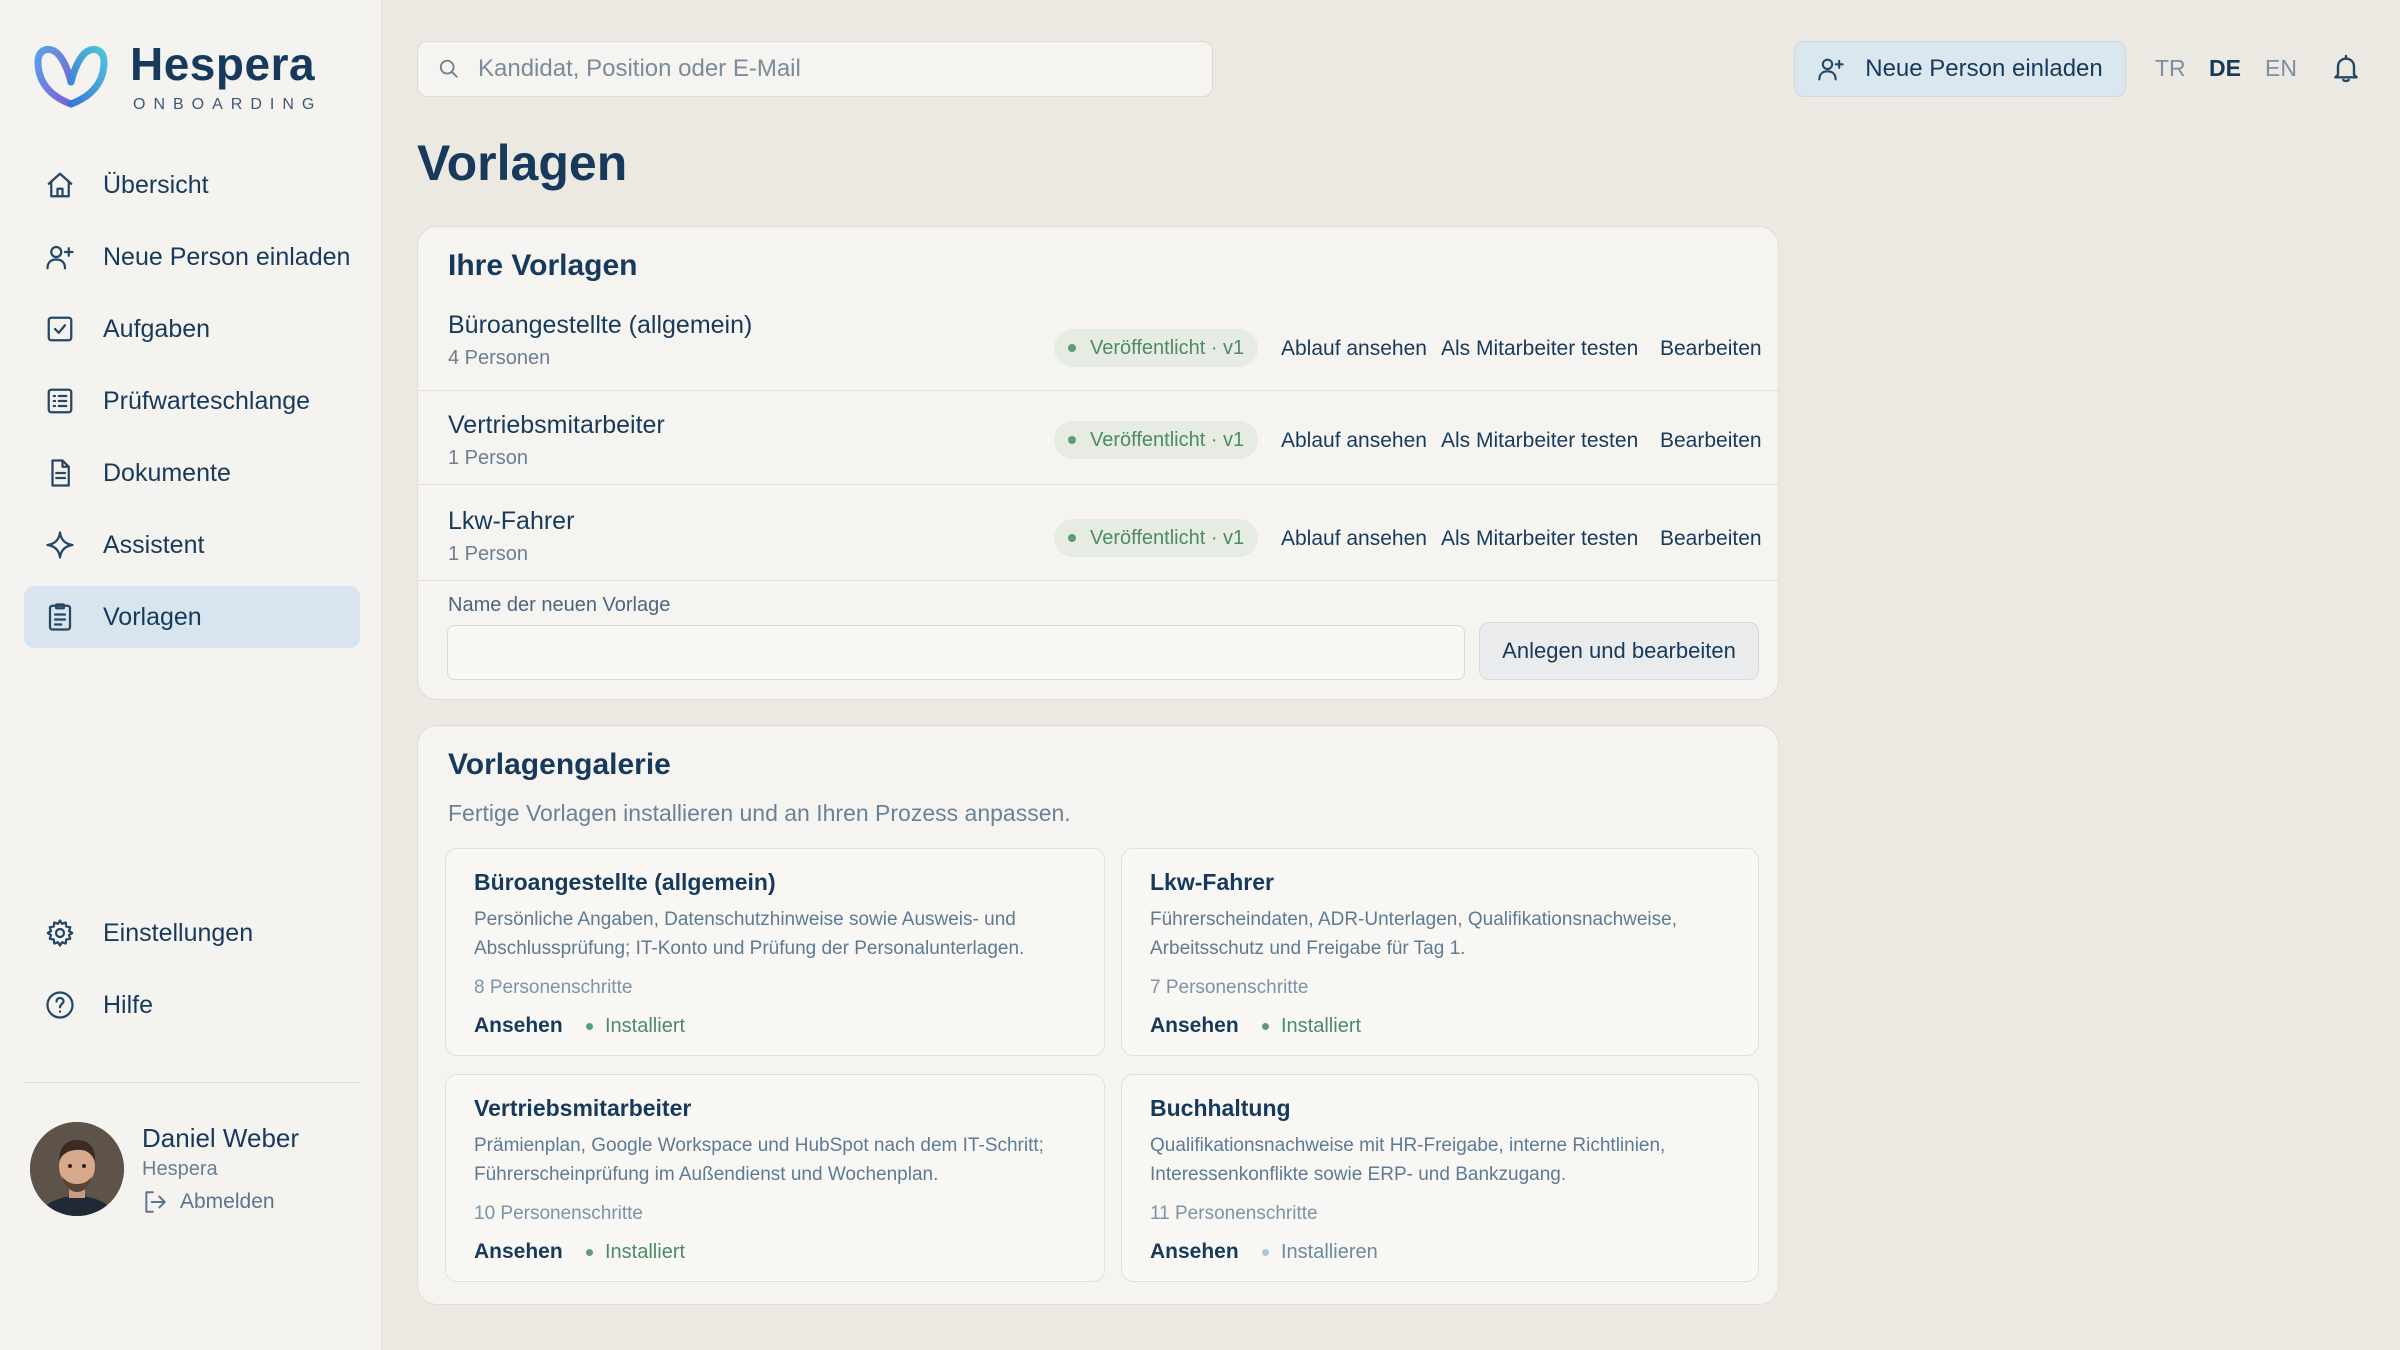  What do you see at coordinates (956, 652) in the screenshot?
I see `new-template-name-input` at bounding box center [956, 652].